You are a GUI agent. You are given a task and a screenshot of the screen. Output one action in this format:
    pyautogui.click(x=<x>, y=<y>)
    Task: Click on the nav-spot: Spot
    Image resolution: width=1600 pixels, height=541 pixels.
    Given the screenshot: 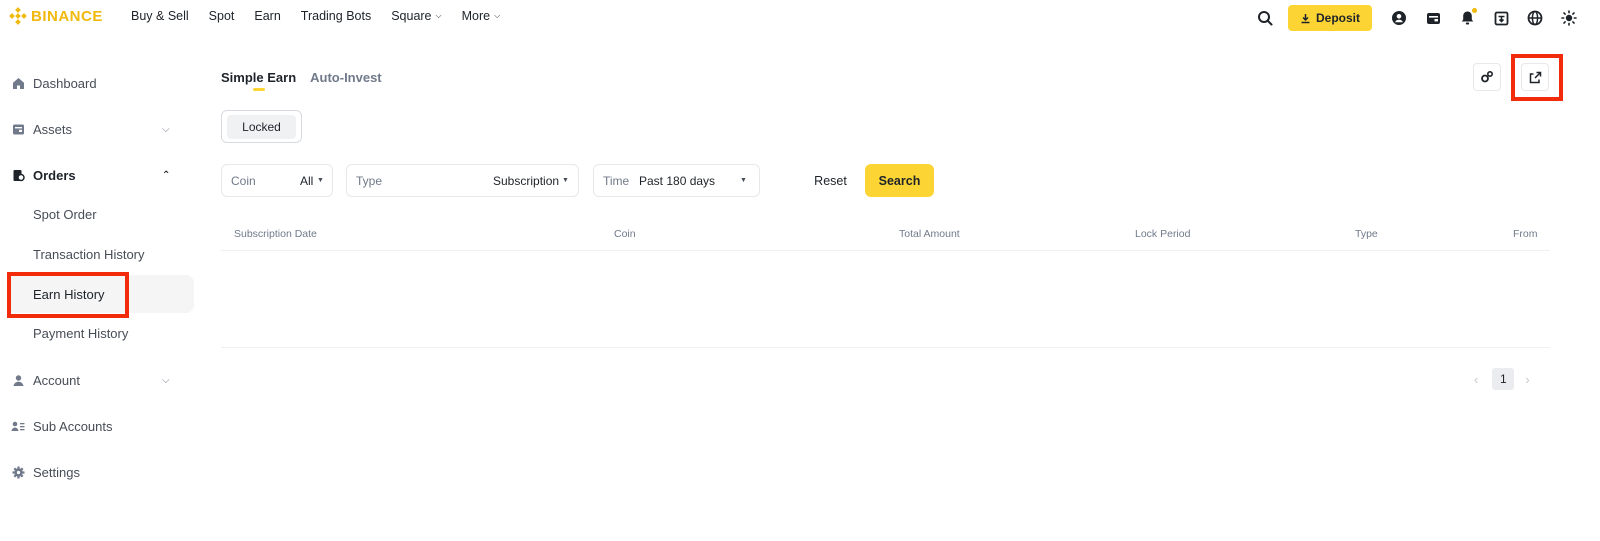 What is the action you would take?
    pyautogui.click(x=222, y=16)
    